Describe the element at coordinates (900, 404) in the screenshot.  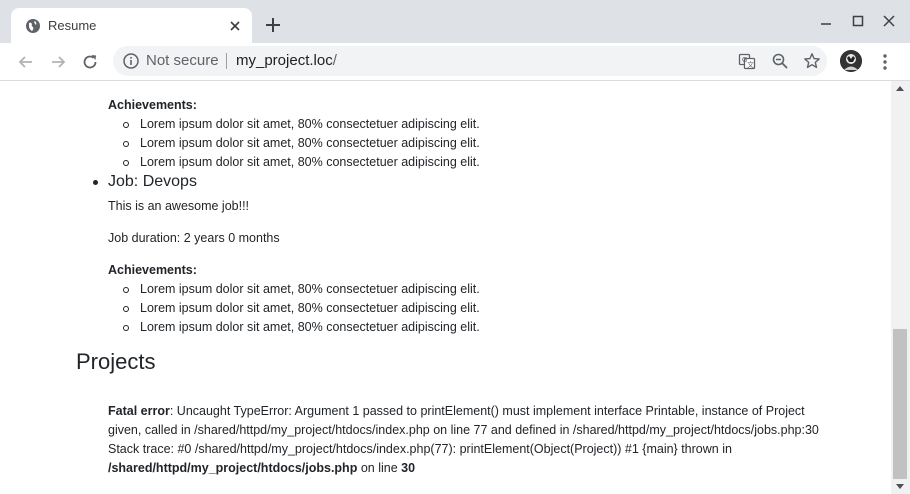
I see `scrollbar-thumb` at that location.